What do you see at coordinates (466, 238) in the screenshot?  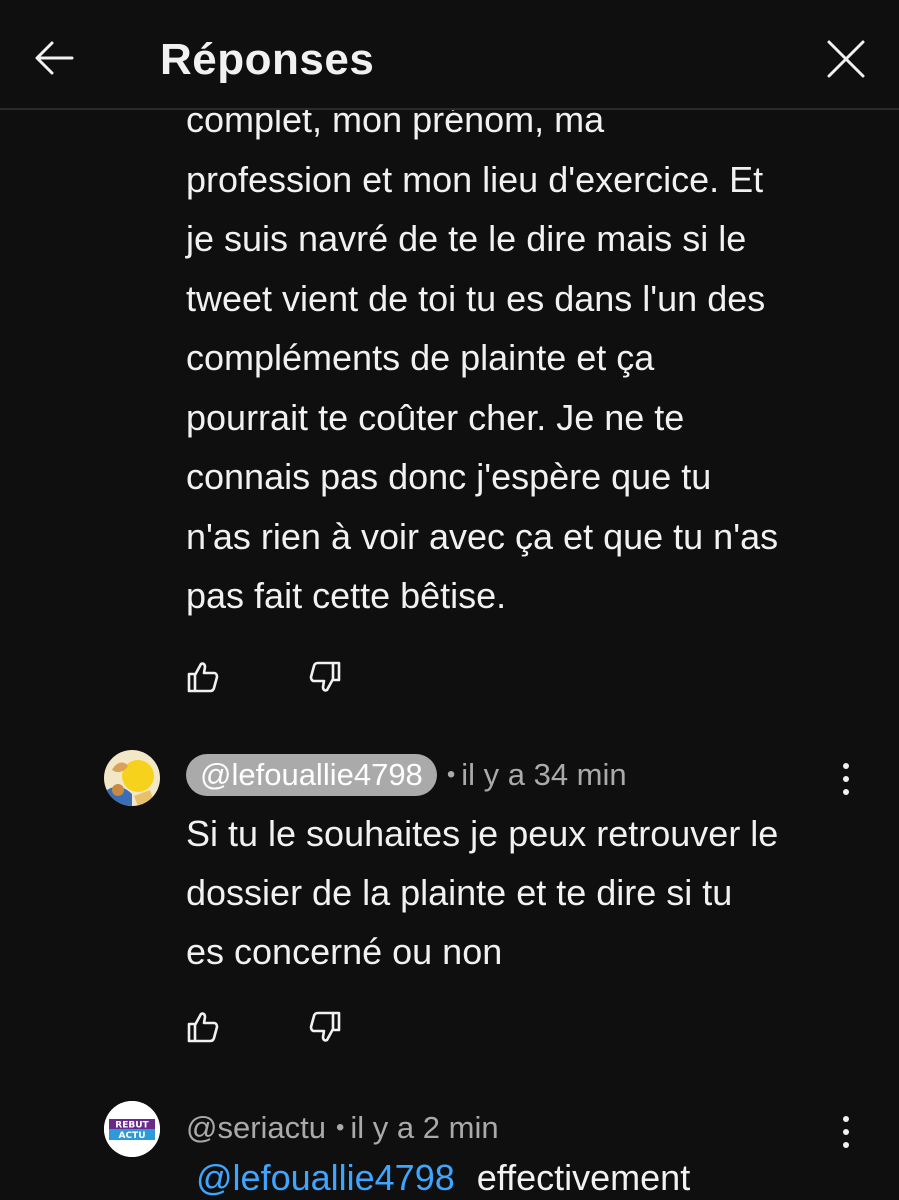 I see `comment-line: je suis navré de te le dire mais si le` at bounding box center [466, 238].